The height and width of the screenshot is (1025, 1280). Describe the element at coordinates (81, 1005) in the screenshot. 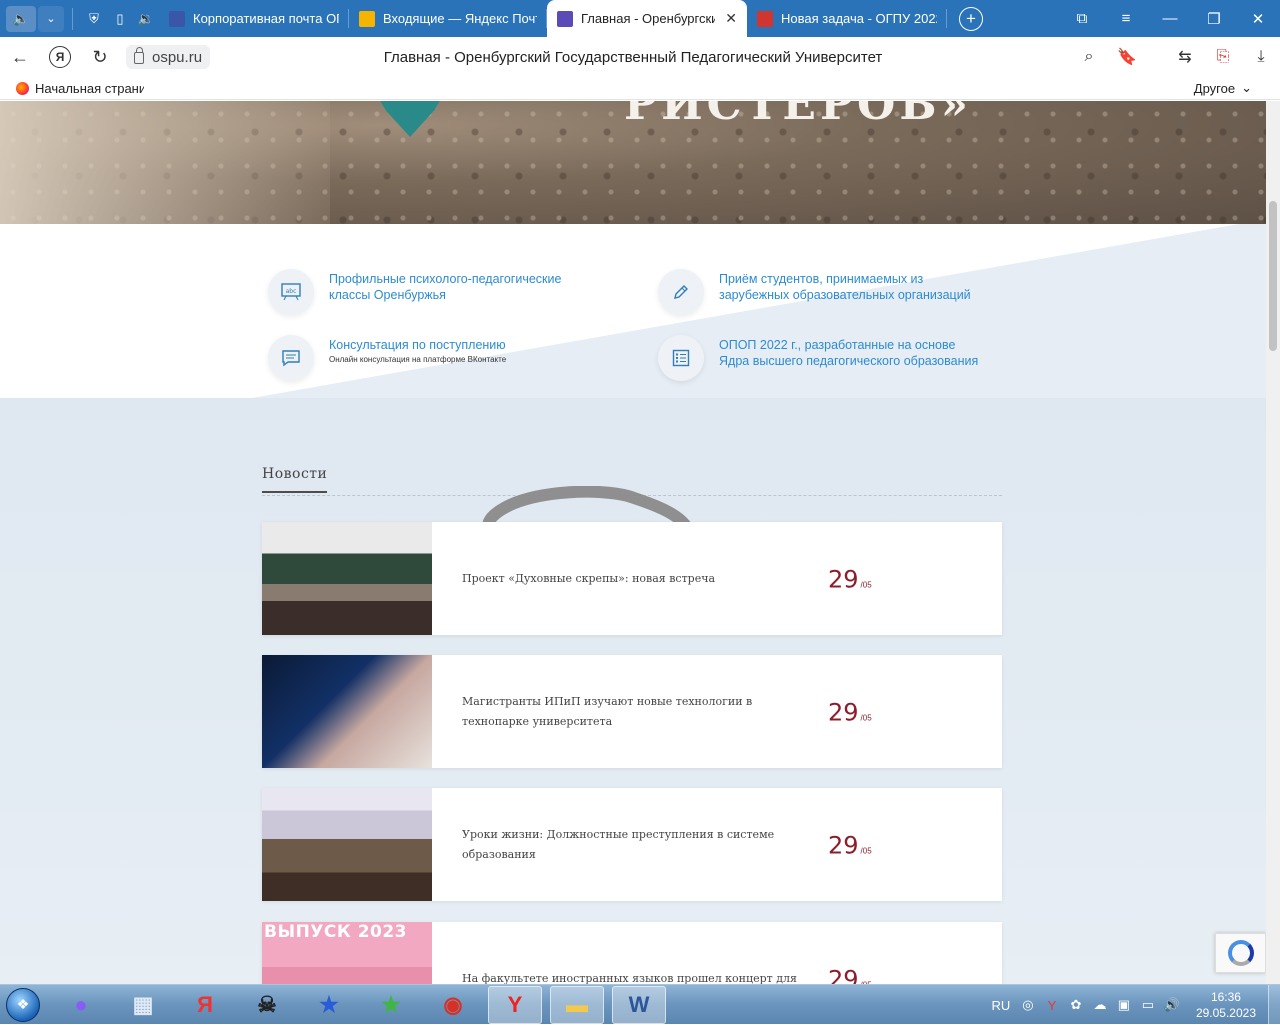

I see `alice-icon: ●` at that location.